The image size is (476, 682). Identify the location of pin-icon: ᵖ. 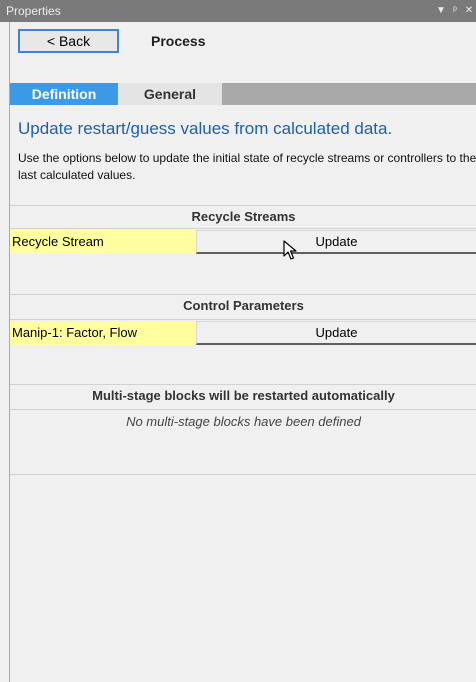
(455, 11).